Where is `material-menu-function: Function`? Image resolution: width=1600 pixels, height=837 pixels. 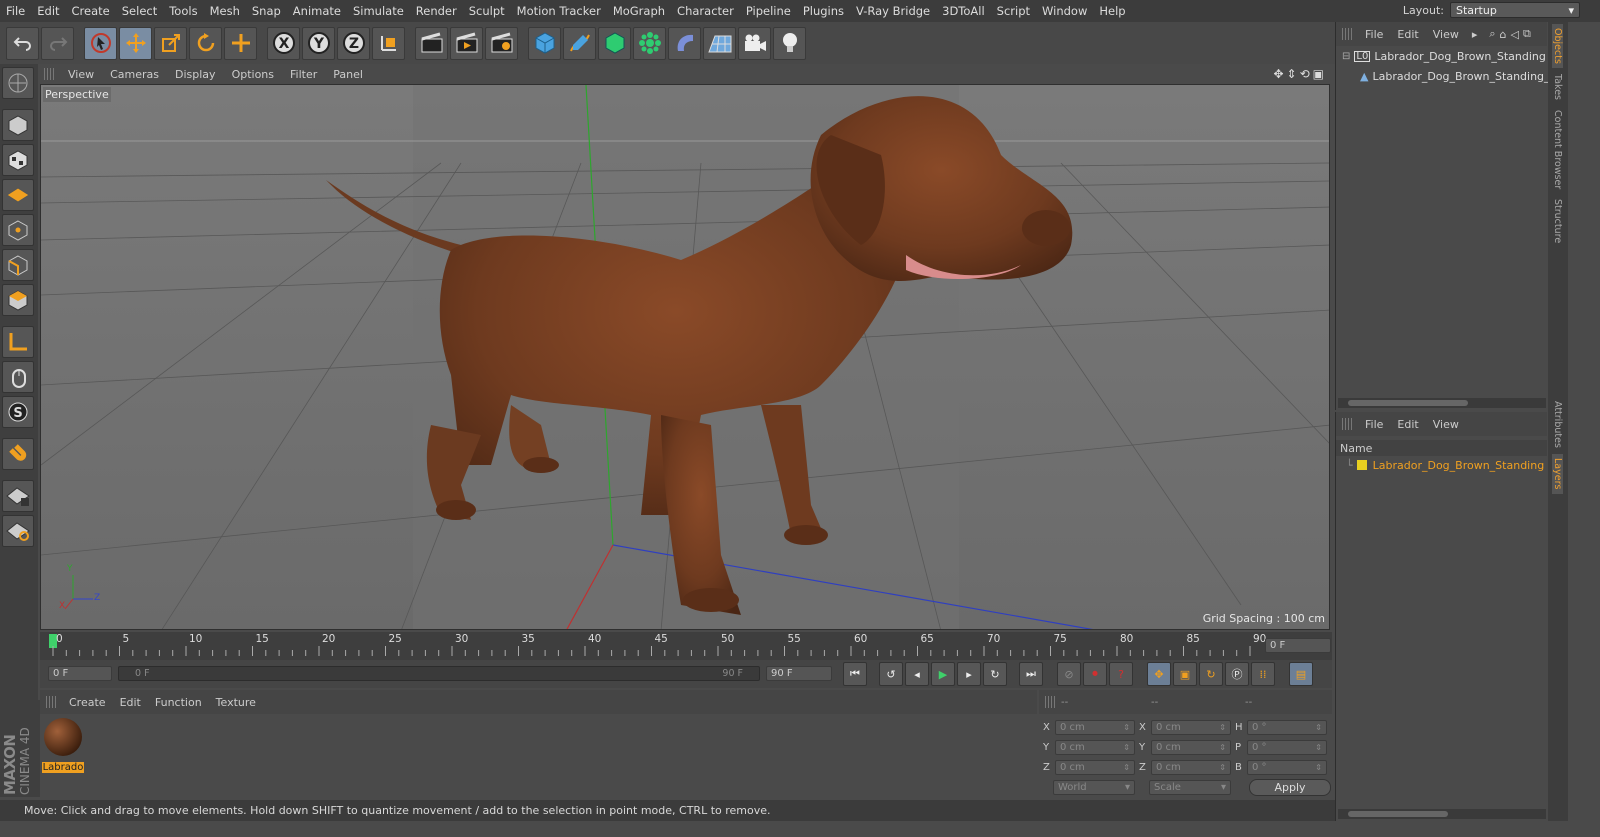
material-menu-function: Function is located at coordinates (178, 702).